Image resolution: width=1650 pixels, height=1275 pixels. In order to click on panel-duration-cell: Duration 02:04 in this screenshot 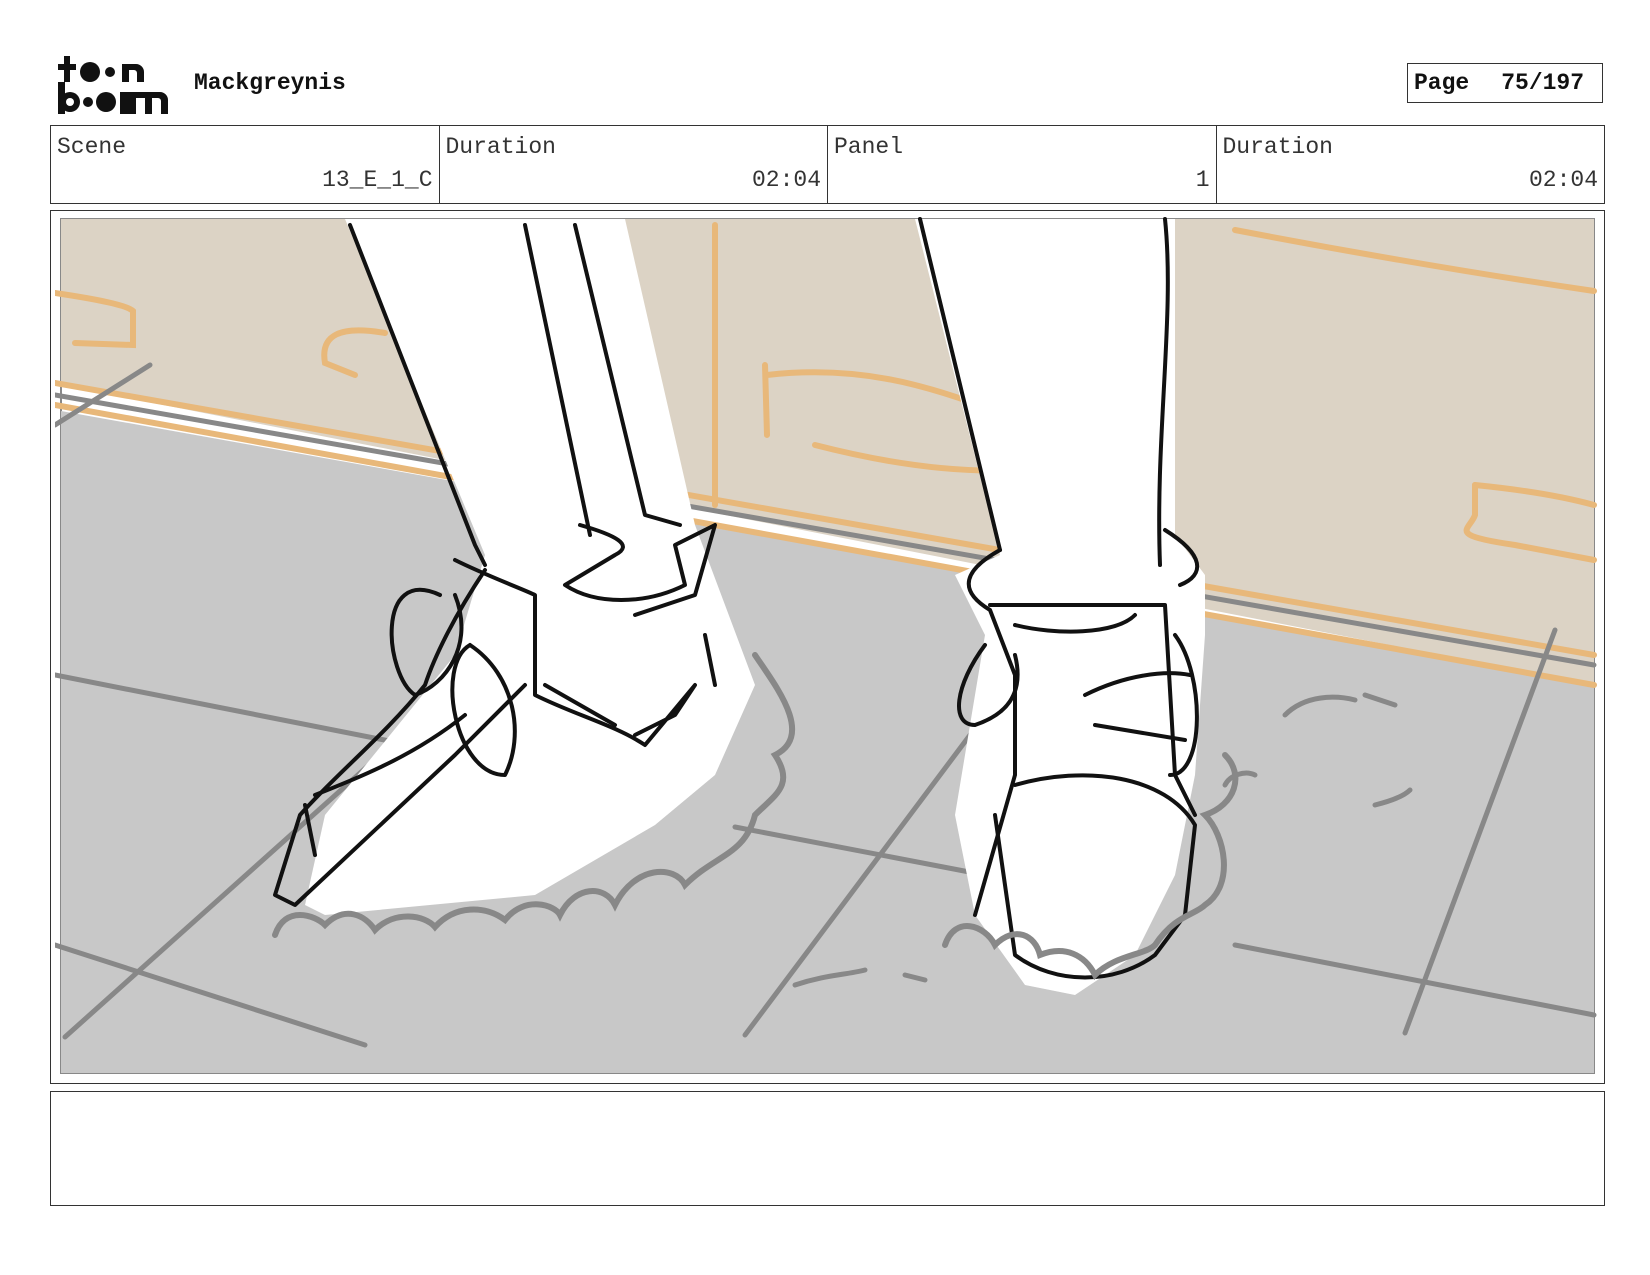, I will do `click(1411, 164)`.